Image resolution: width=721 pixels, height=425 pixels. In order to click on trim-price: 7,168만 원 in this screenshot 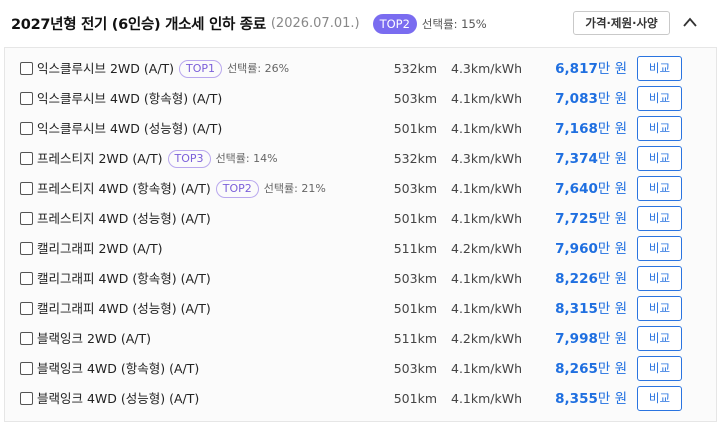, I will do `click(576, 129)`.